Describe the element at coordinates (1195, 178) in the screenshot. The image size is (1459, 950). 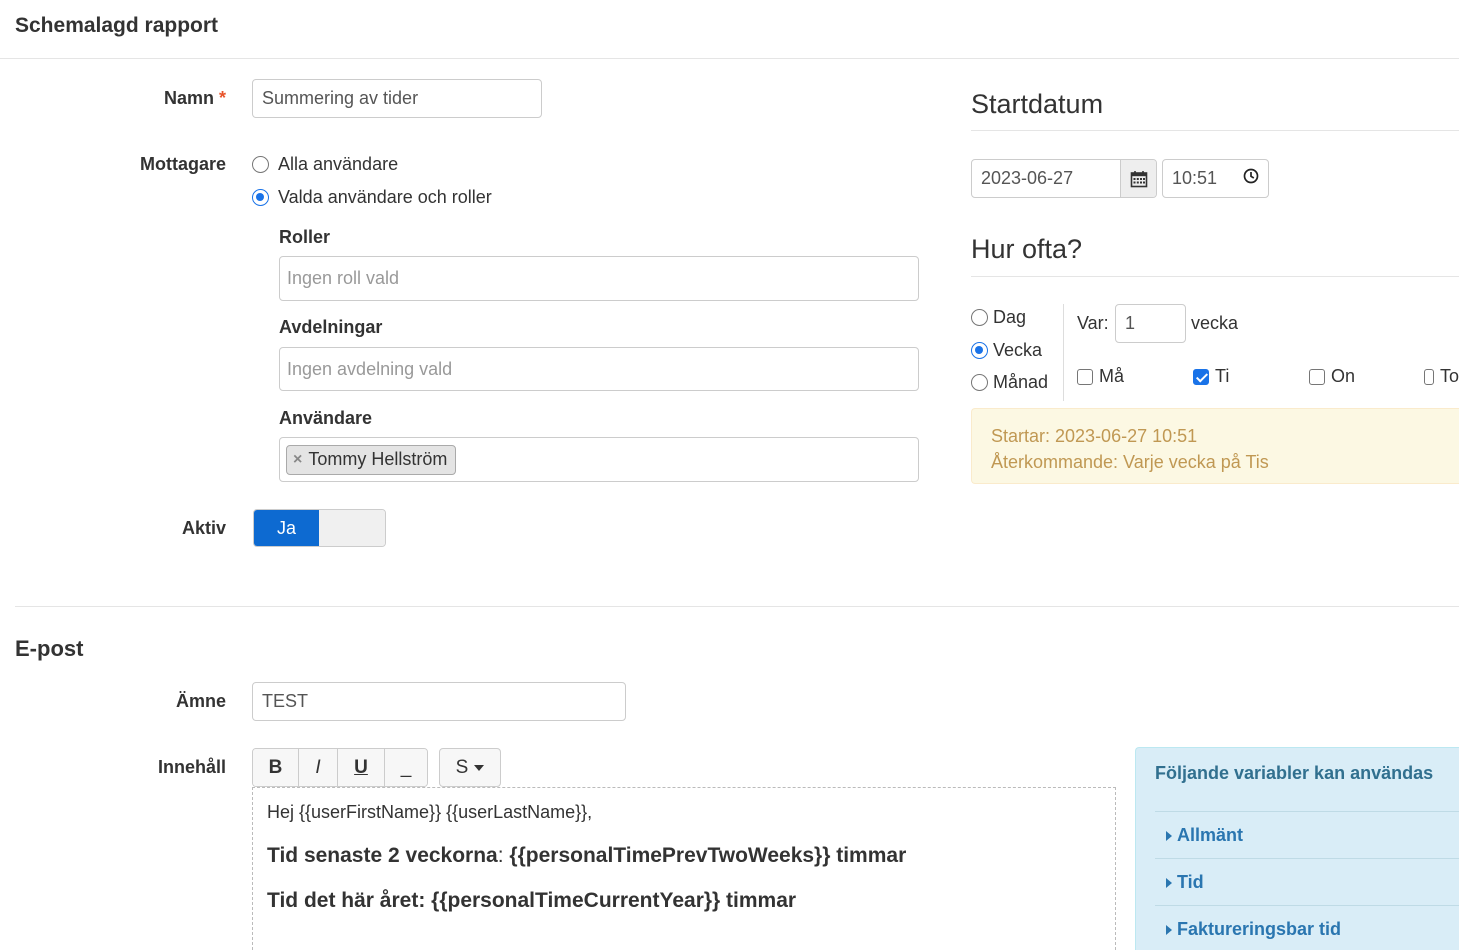
I see `start-time-value: 10:51` at that location.